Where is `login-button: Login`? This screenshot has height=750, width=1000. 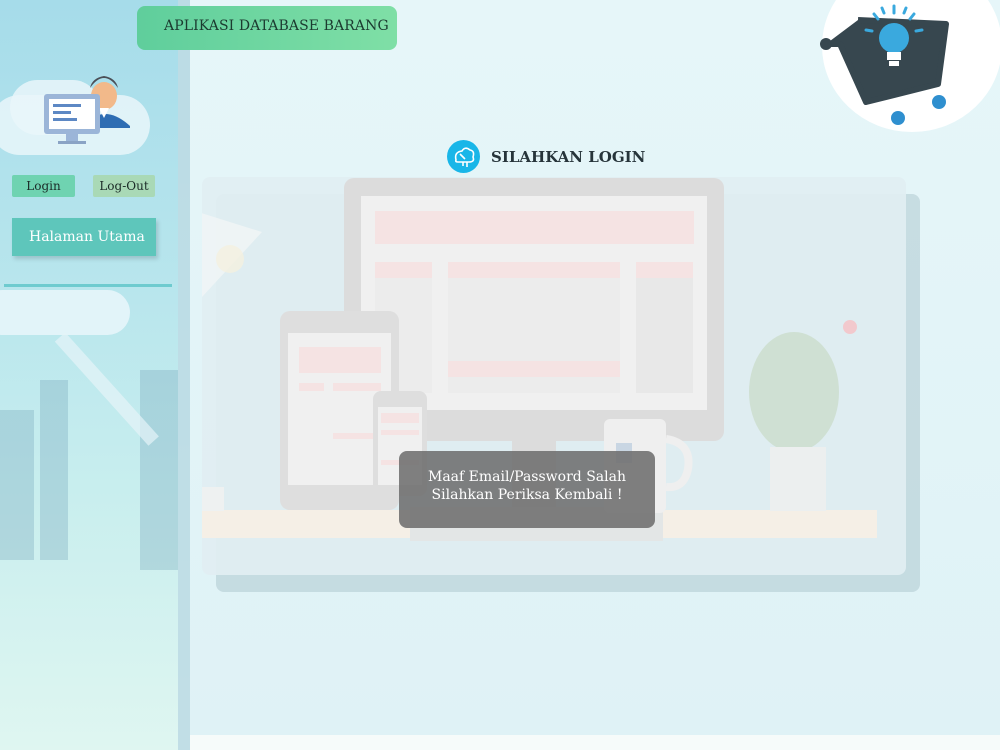
login-button: Login is located at coordinates (43, 186).